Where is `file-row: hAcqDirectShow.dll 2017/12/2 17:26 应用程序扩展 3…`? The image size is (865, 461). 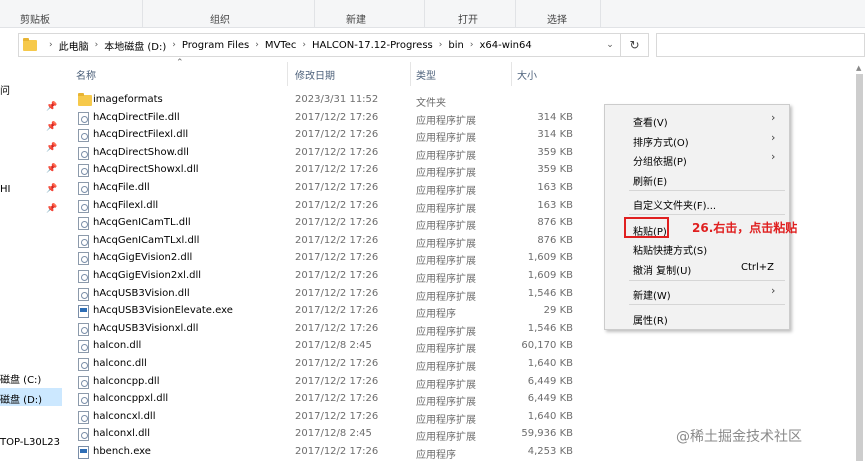
file-row: hAcqDirectShow.dll 2017/12/2 17:26 应用程序扩展 3… is located at coordinates (332, 154).